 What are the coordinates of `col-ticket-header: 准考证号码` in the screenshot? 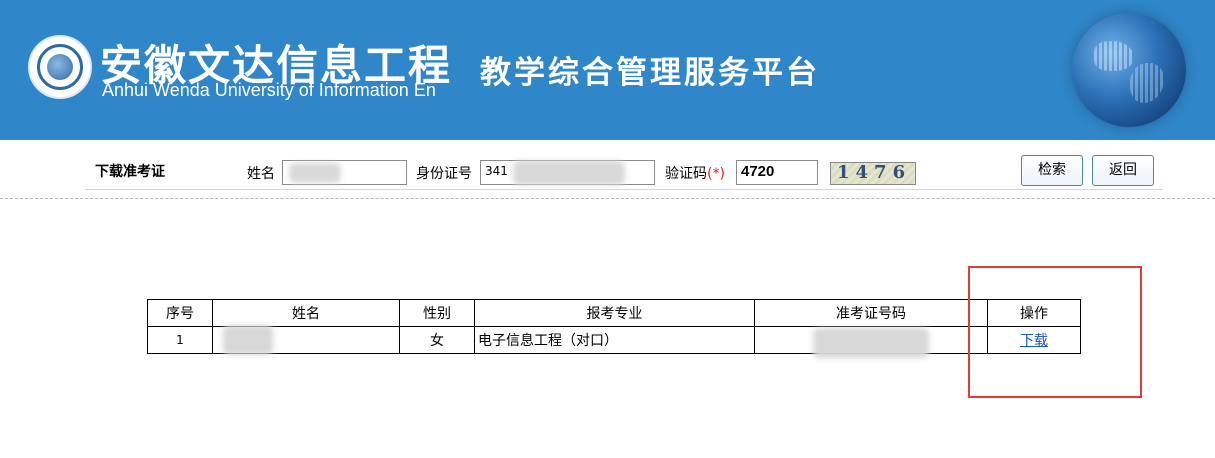 It's located at (871, 313).